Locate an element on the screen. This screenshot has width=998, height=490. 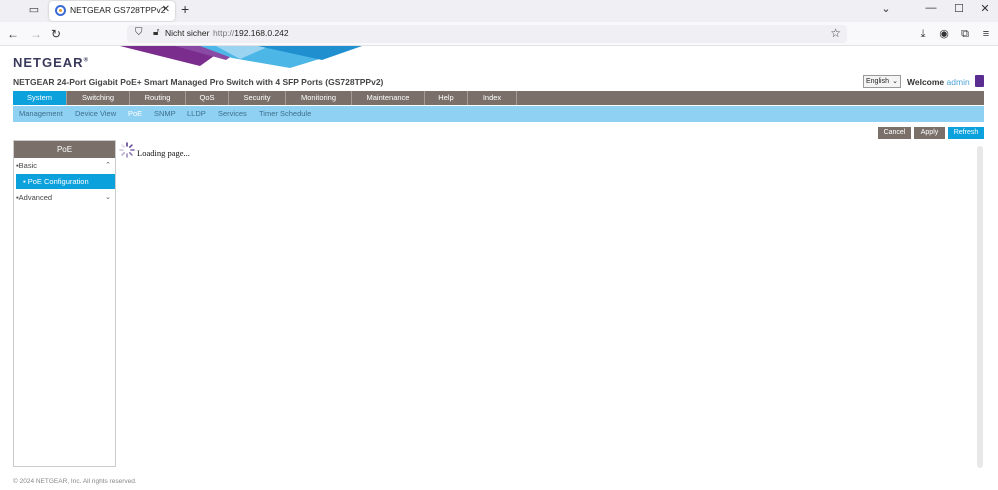
new-tab-button: + is located at coordinates (185, 9).